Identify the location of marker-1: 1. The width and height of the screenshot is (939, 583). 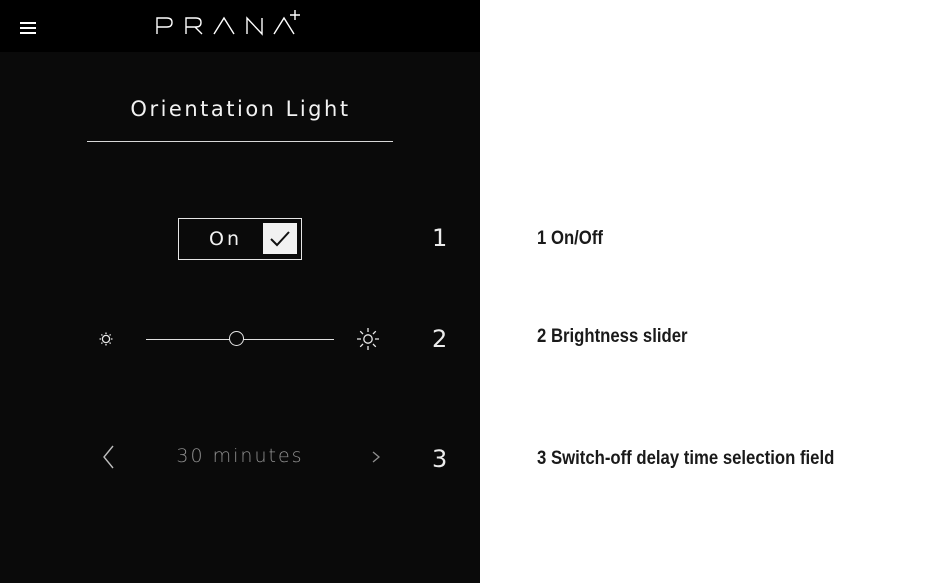
(440, 238).